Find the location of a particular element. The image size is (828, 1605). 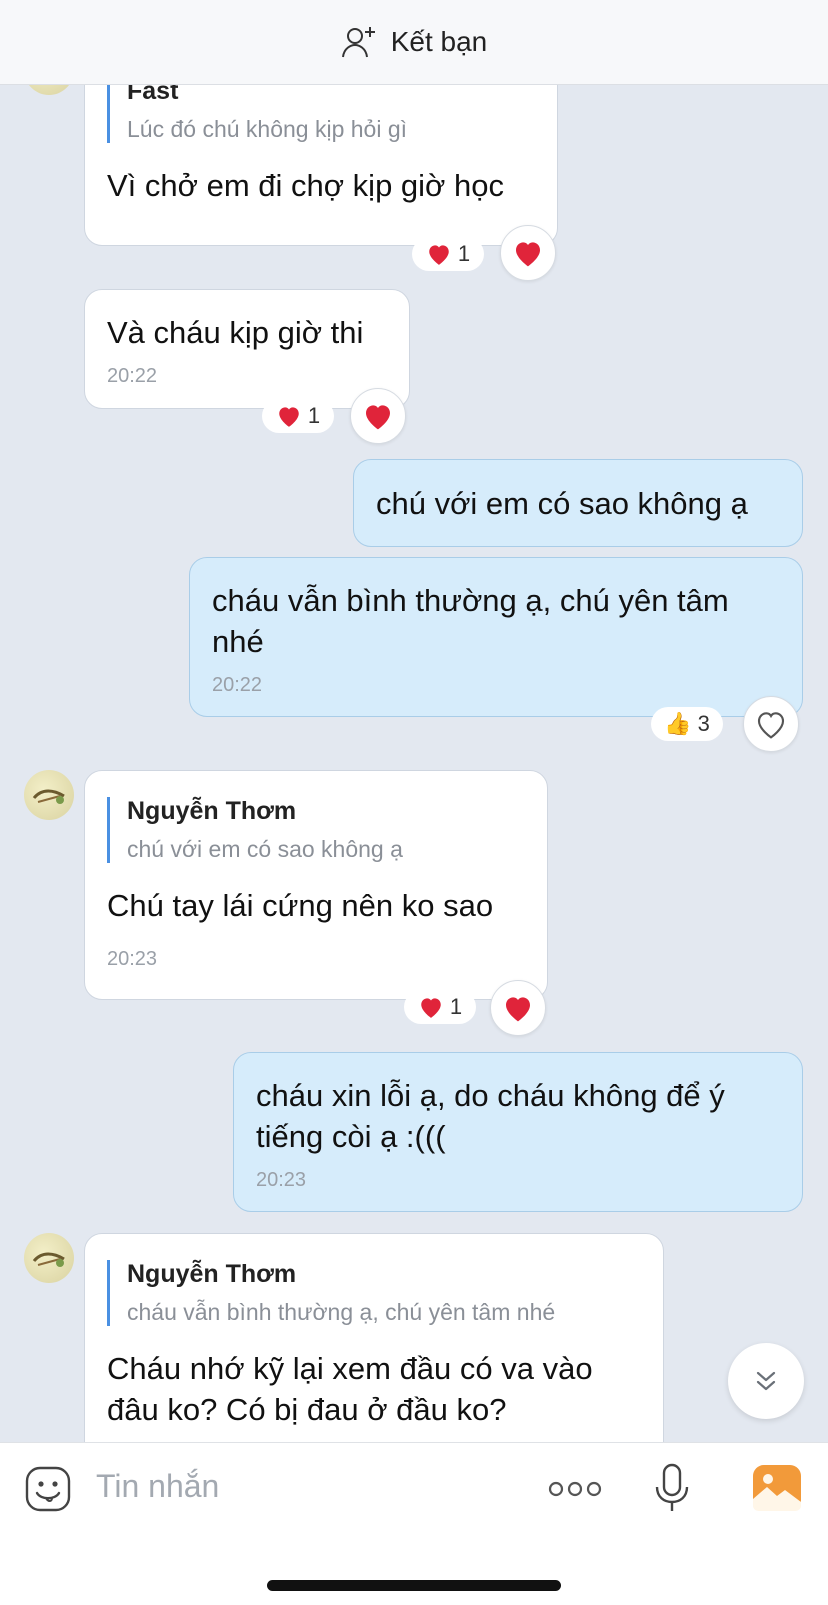

message-text-line2: đâu ko? Có bị đau ở đầu ko? is located at coordinates (307, 1409).